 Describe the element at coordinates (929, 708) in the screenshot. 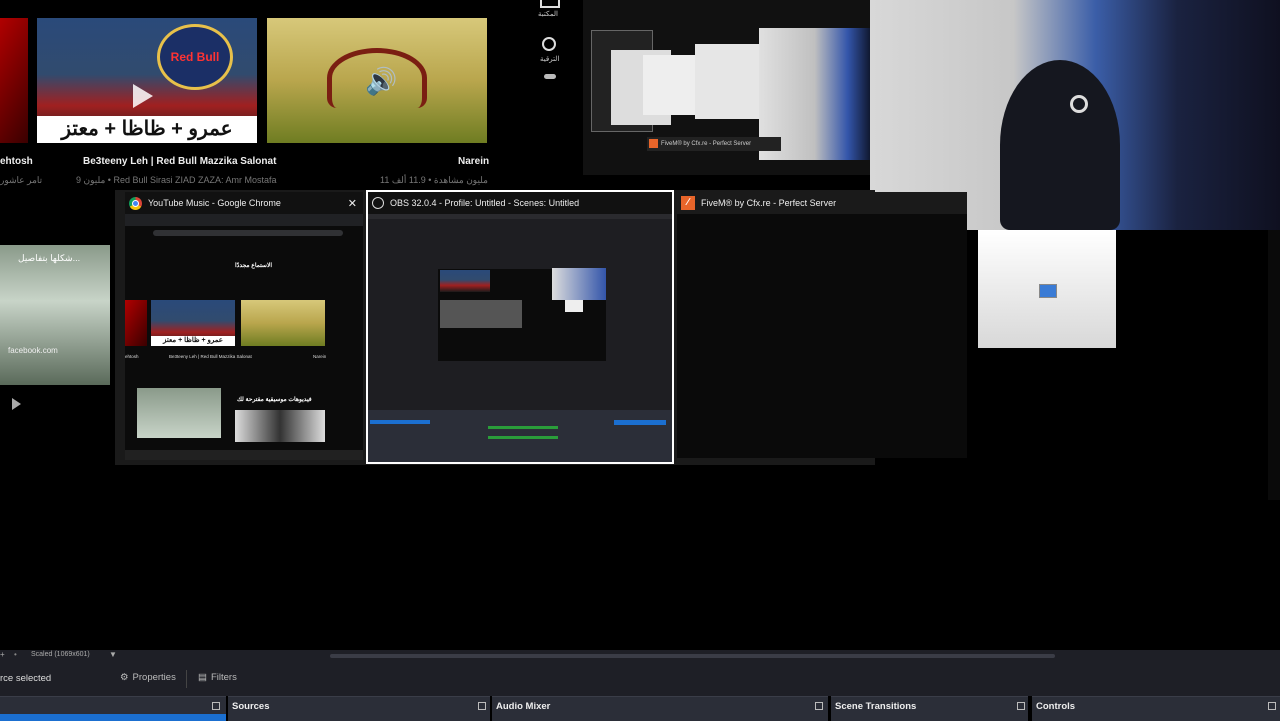

I see `dock-scene-transitions: Scene Transitions` at that location.